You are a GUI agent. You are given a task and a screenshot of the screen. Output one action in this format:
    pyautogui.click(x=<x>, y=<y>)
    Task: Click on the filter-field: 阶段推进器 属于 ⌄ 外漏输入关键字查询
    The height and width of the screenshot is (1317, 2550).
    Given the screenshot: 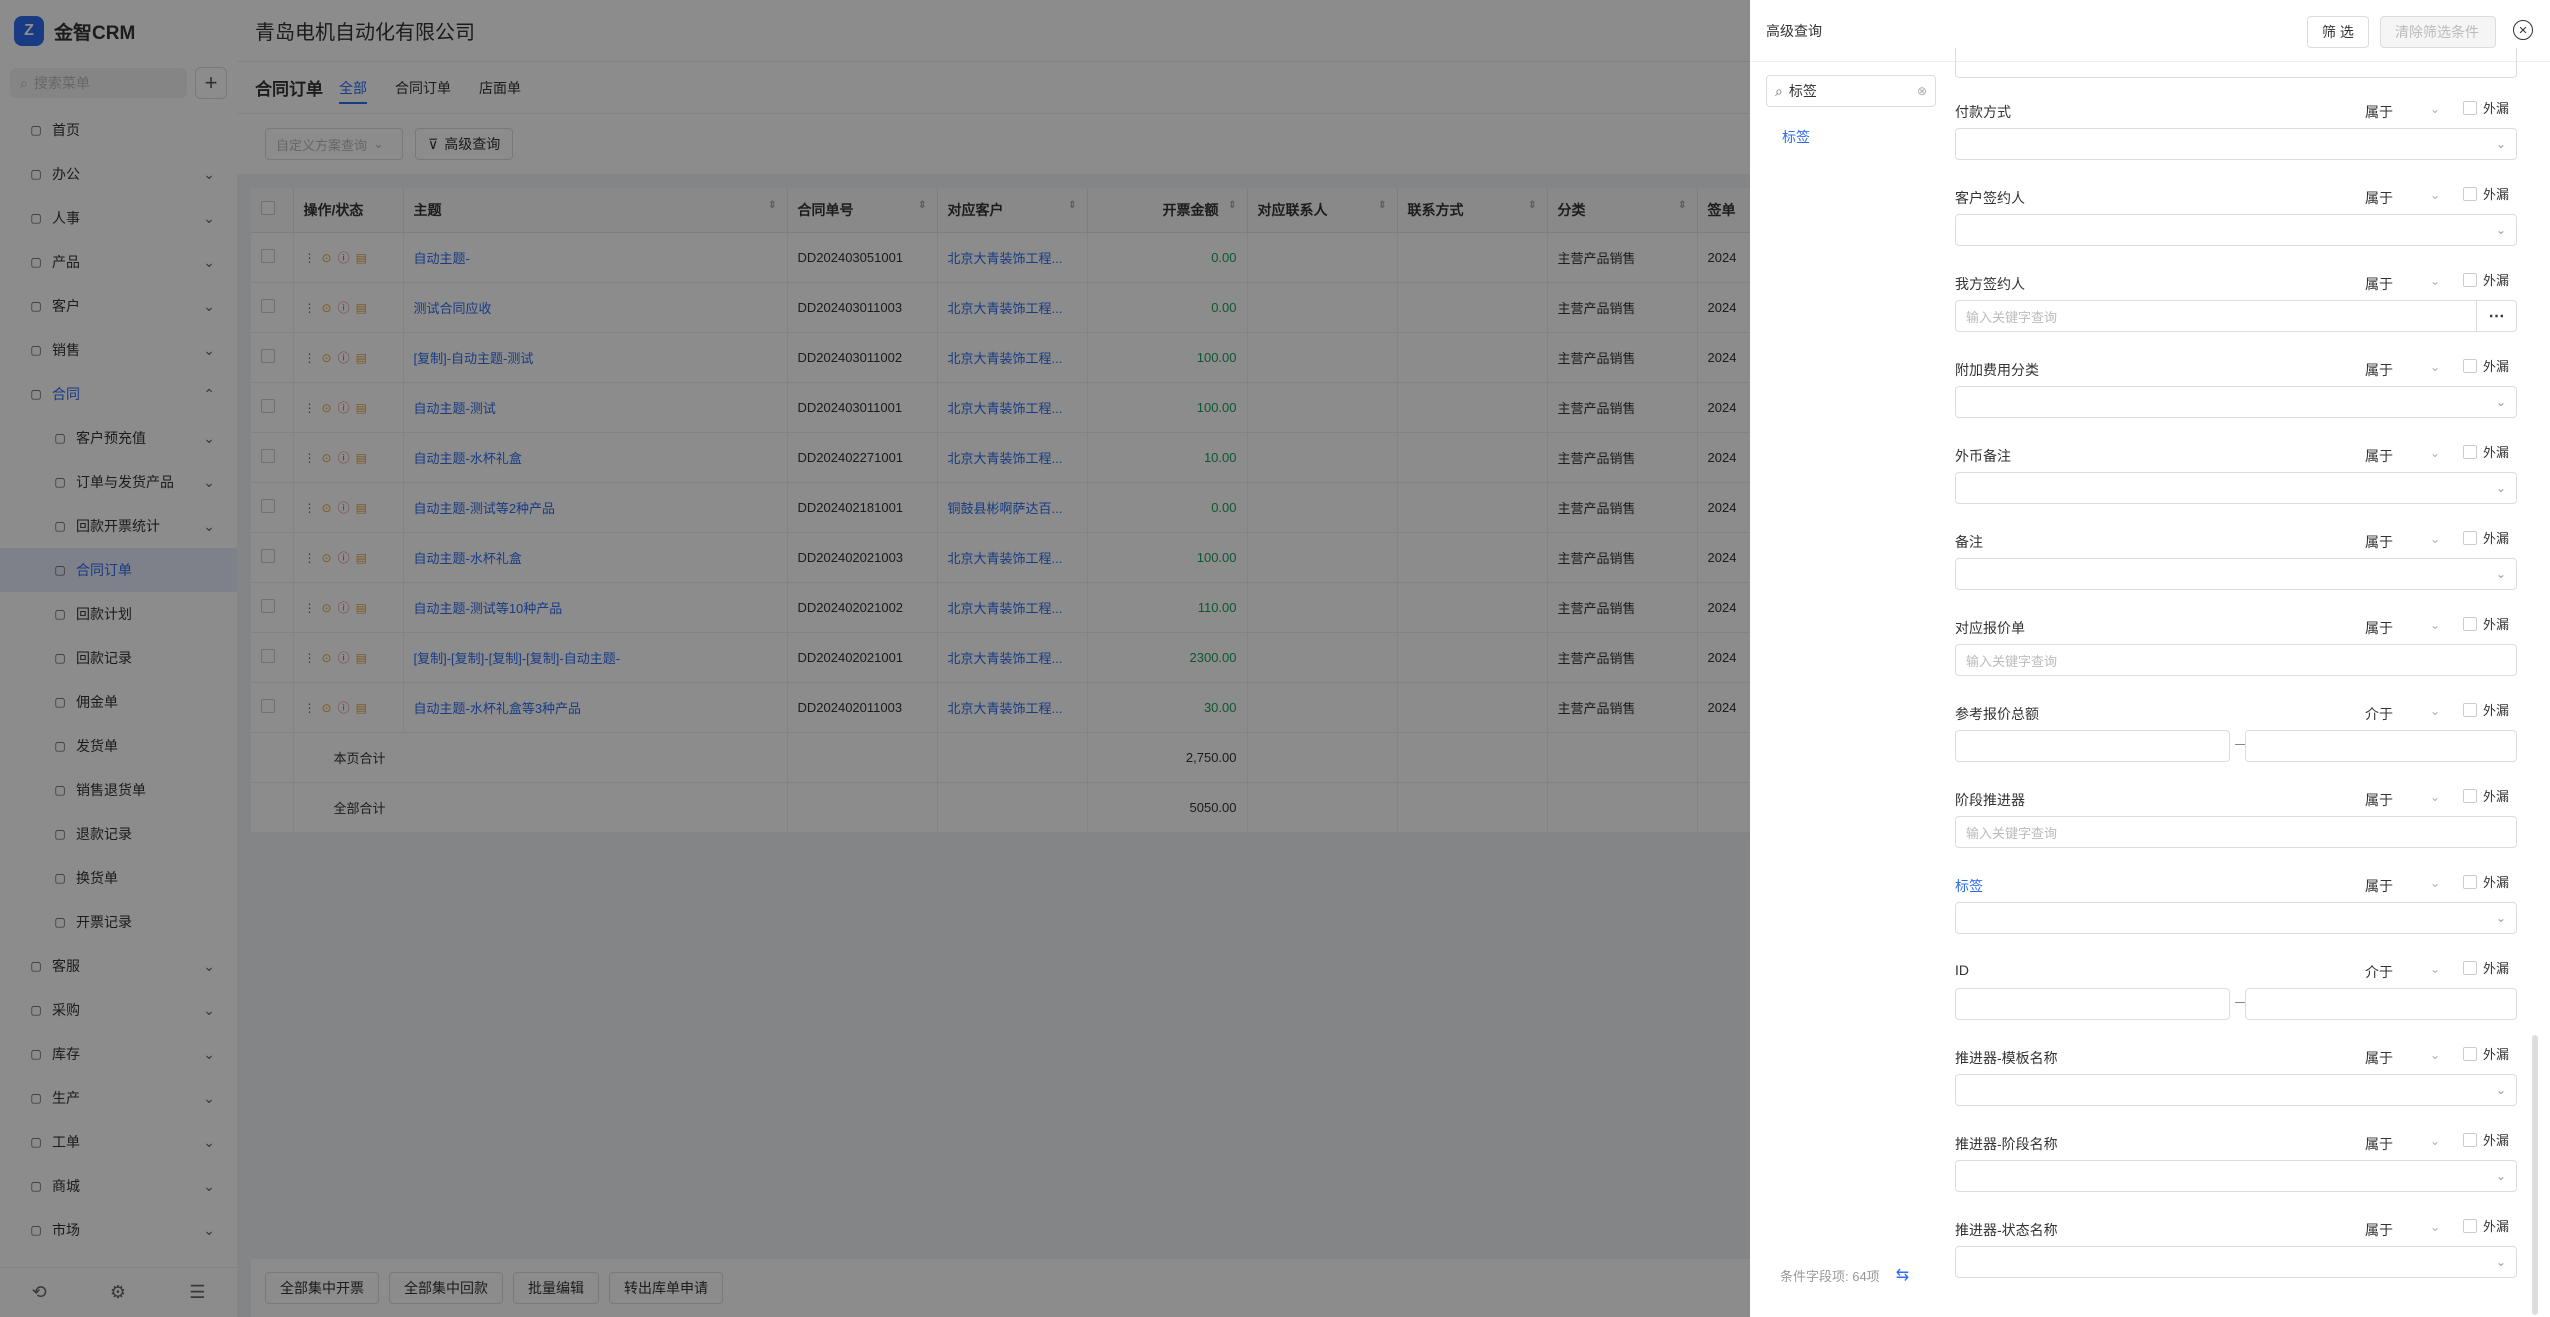 What is the action you would take?
    pyautogui.click(x=2236, y=813)
    